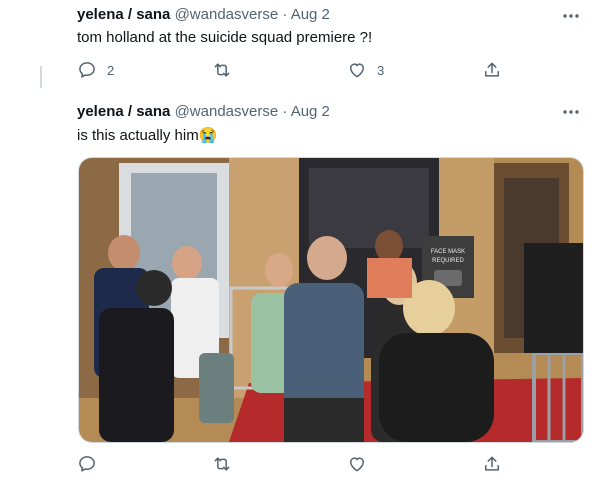 The image size is (598, 480). I want to click on tweet-text: is this actually him😭, so click(147, 135).